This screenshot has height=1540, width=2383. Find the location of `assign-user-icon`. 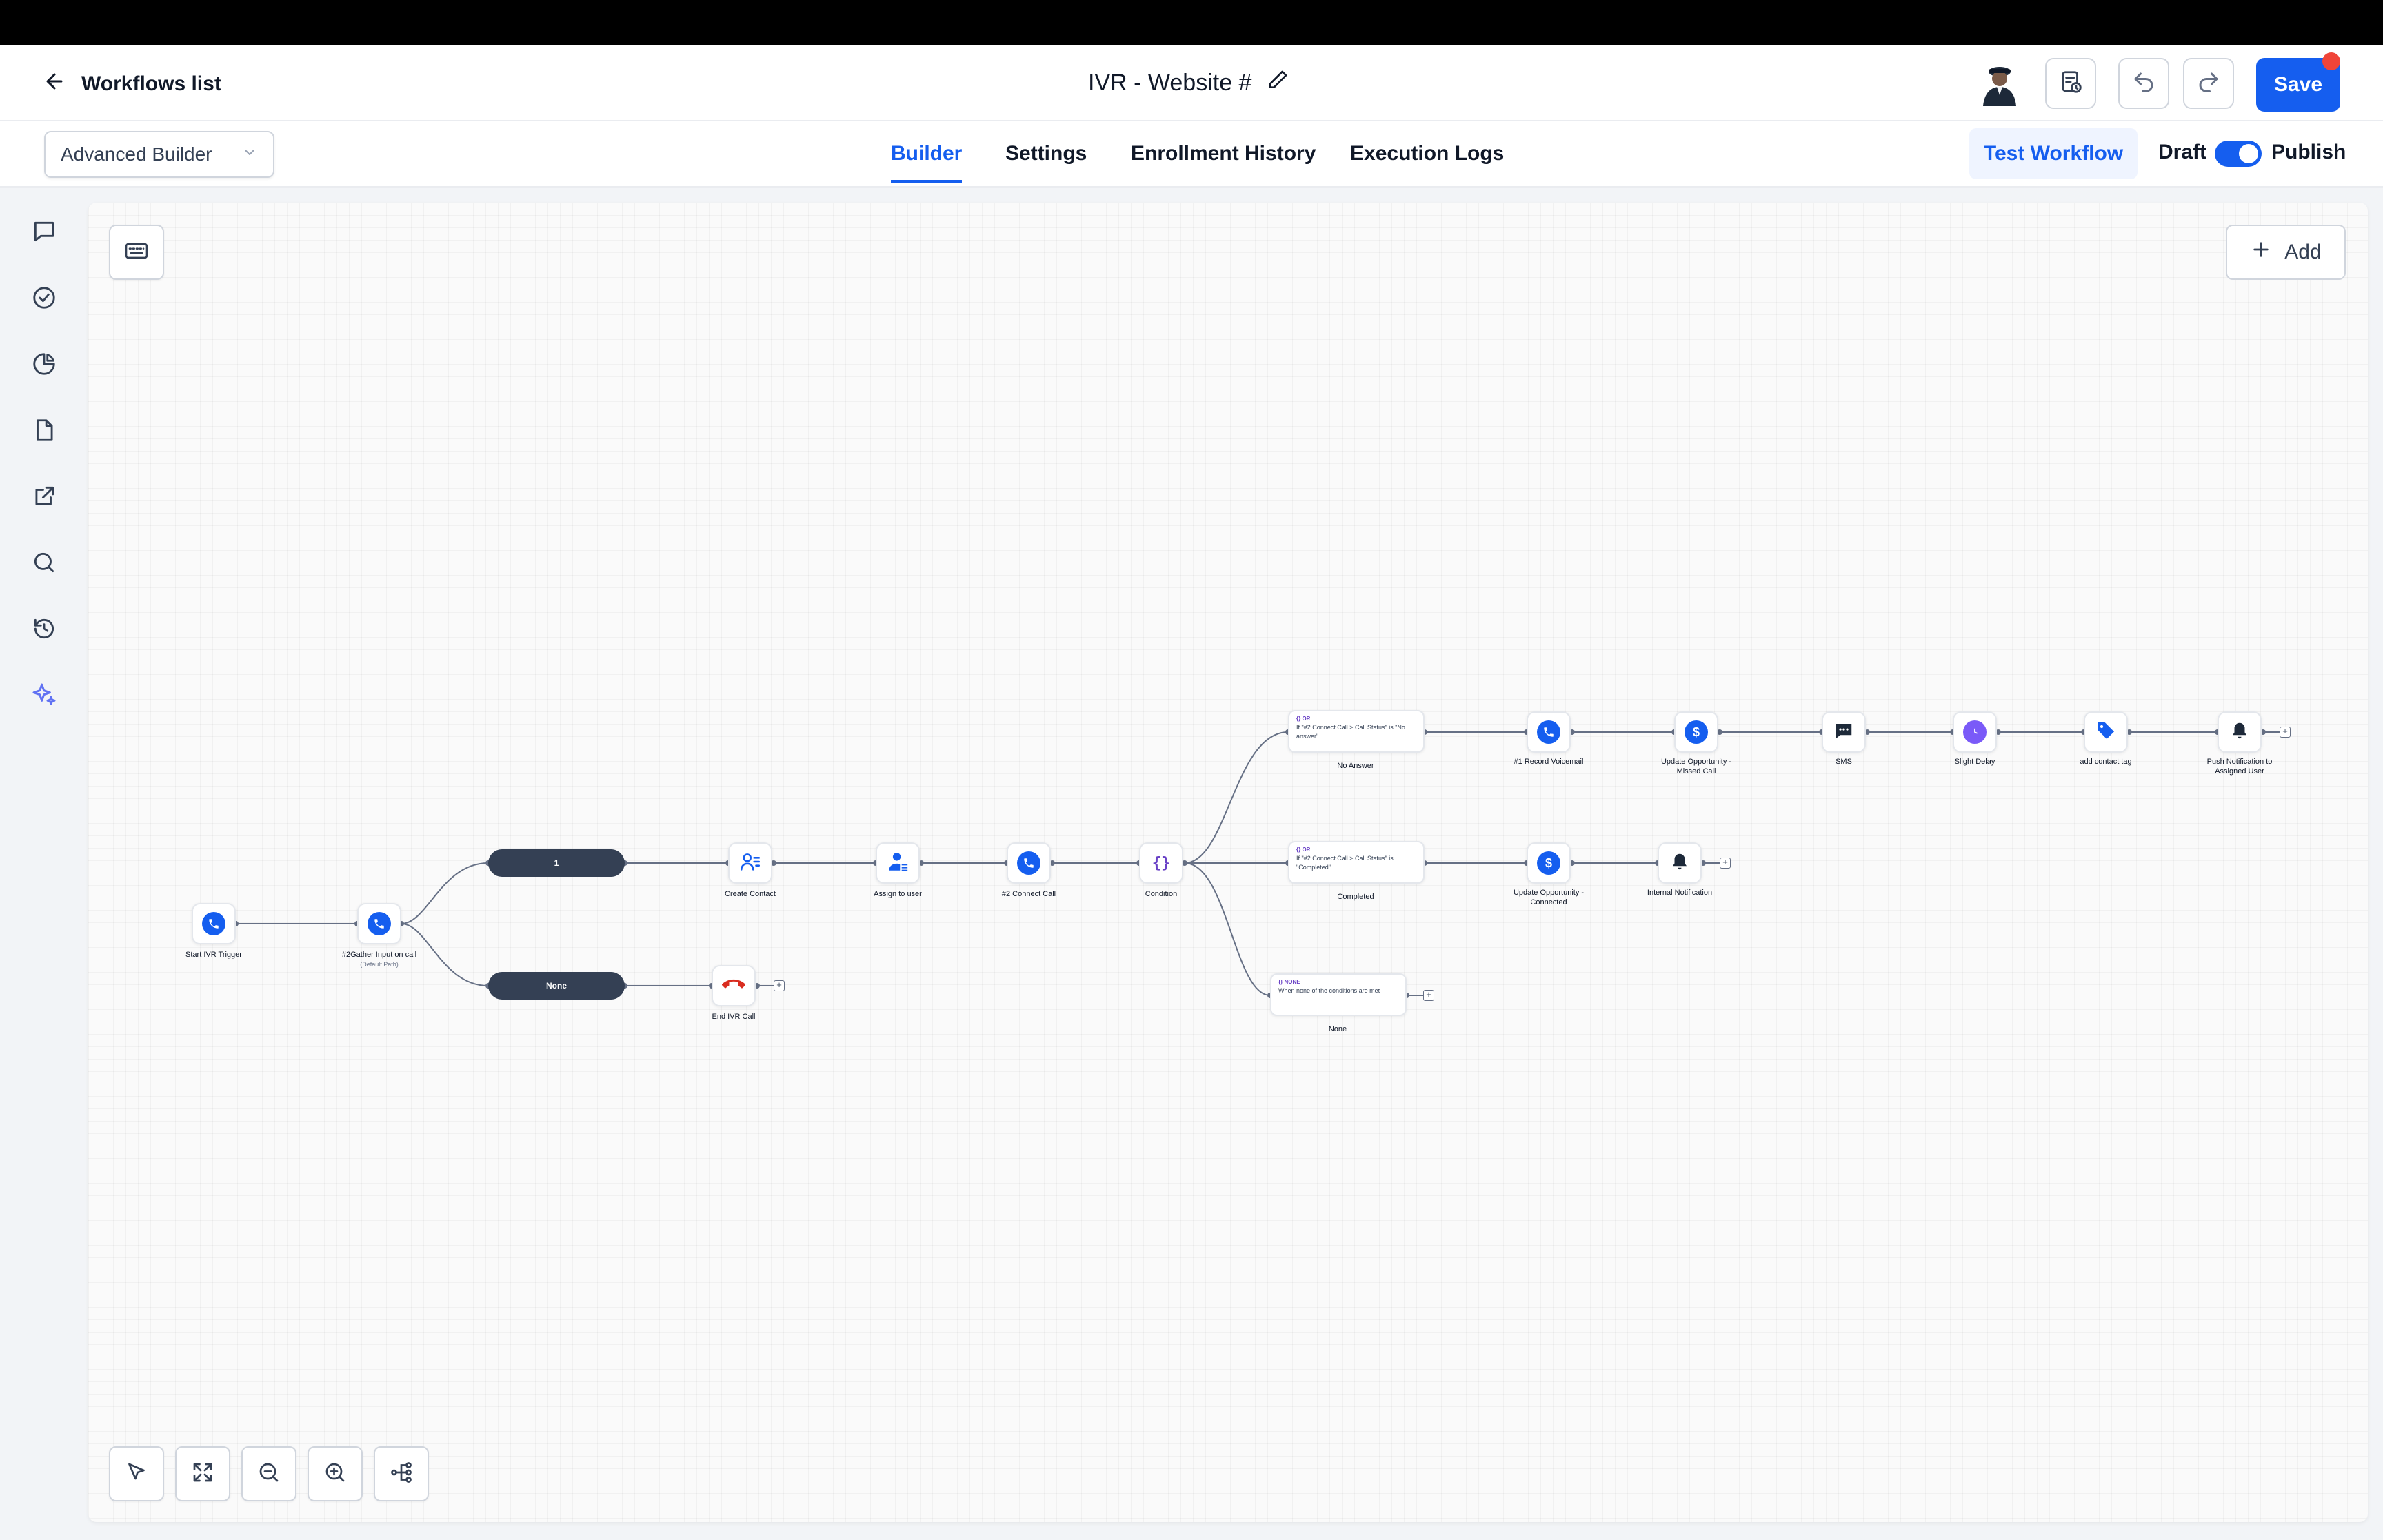

assign-user-icon is located at coordinates (897, 864).